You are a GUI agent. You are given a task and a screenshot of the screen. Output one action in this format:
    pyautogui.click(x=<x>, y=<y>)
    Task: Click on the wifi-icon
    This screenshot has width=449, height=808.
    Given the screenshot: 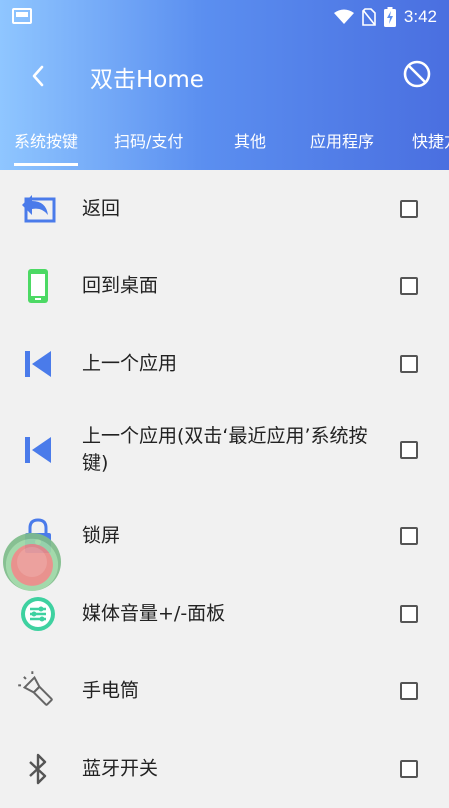 What is the action you would take?
    pyautogui.click(x=343, y=16)
    